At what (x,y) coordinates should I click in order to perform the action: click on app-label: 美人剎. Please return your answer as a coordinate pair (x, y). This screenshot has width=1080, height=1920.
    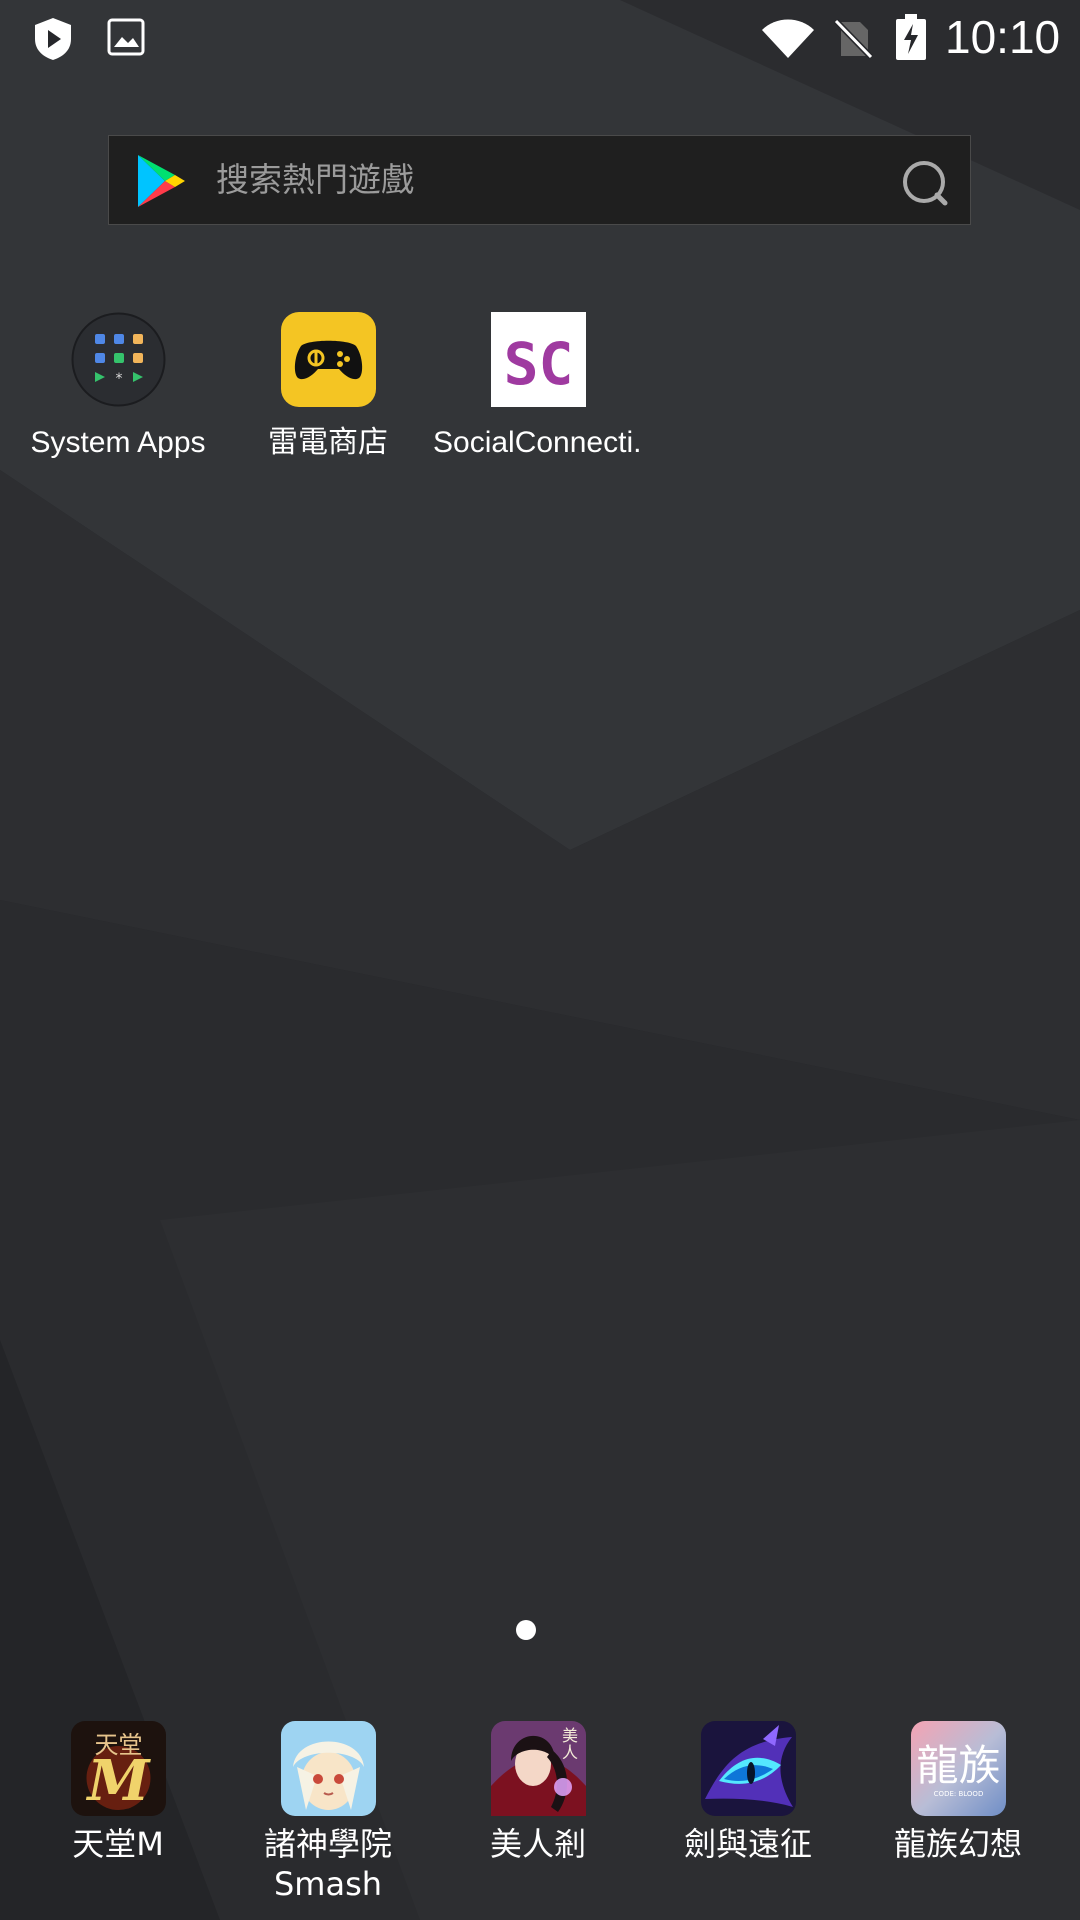
    Looking at the image, I should click on (537, 1844).